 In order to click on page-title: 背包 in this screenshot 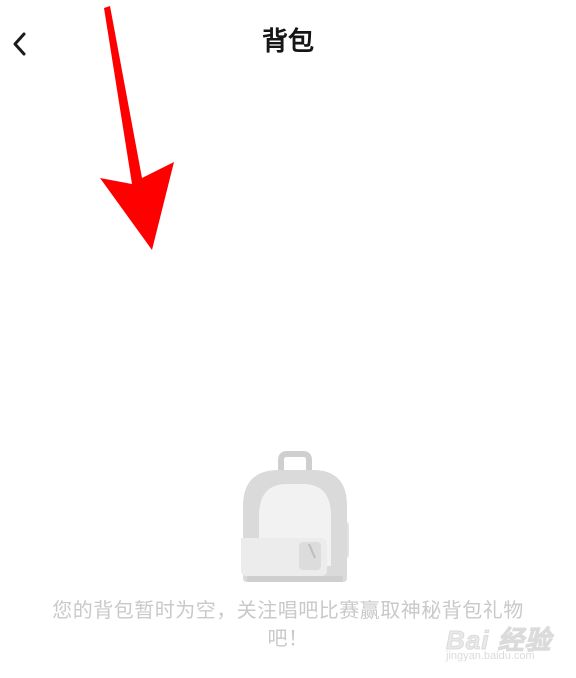, I will do `click(287, 42)`.